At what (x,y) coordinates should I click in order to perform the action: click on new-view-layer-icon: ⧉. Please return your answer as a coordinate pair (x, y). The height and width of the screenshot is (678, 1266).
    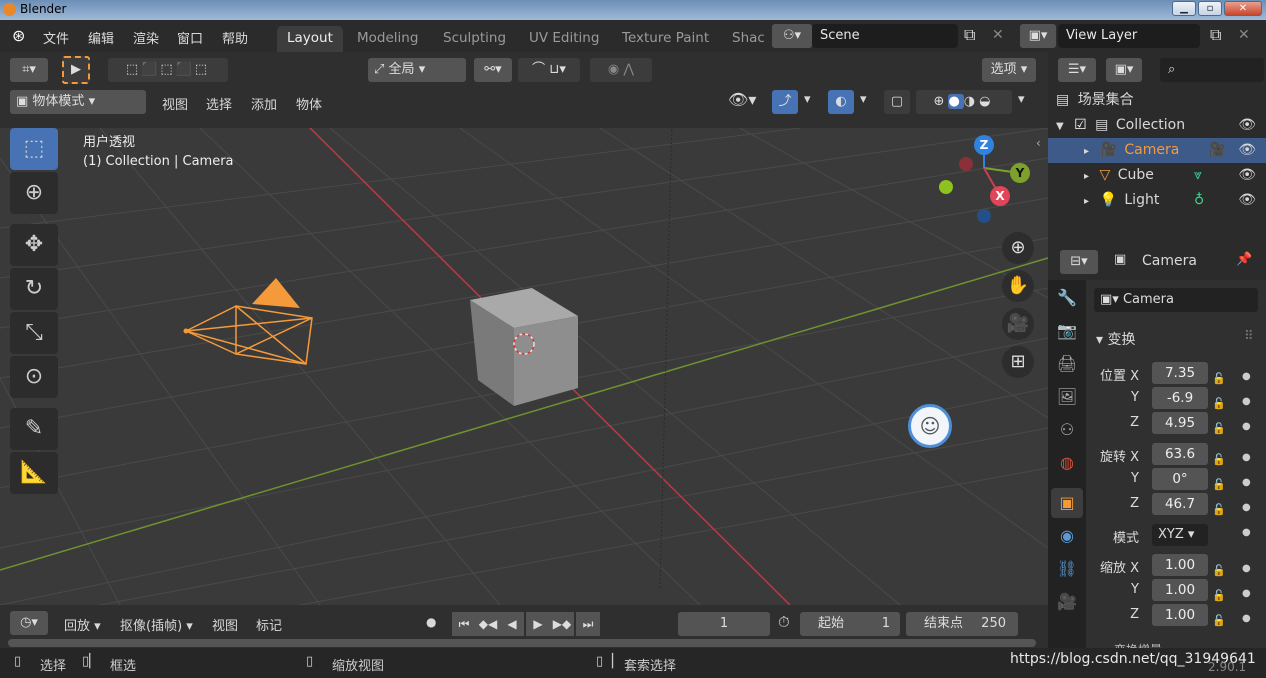
    Looking at the image, I should click on (1215, 35).